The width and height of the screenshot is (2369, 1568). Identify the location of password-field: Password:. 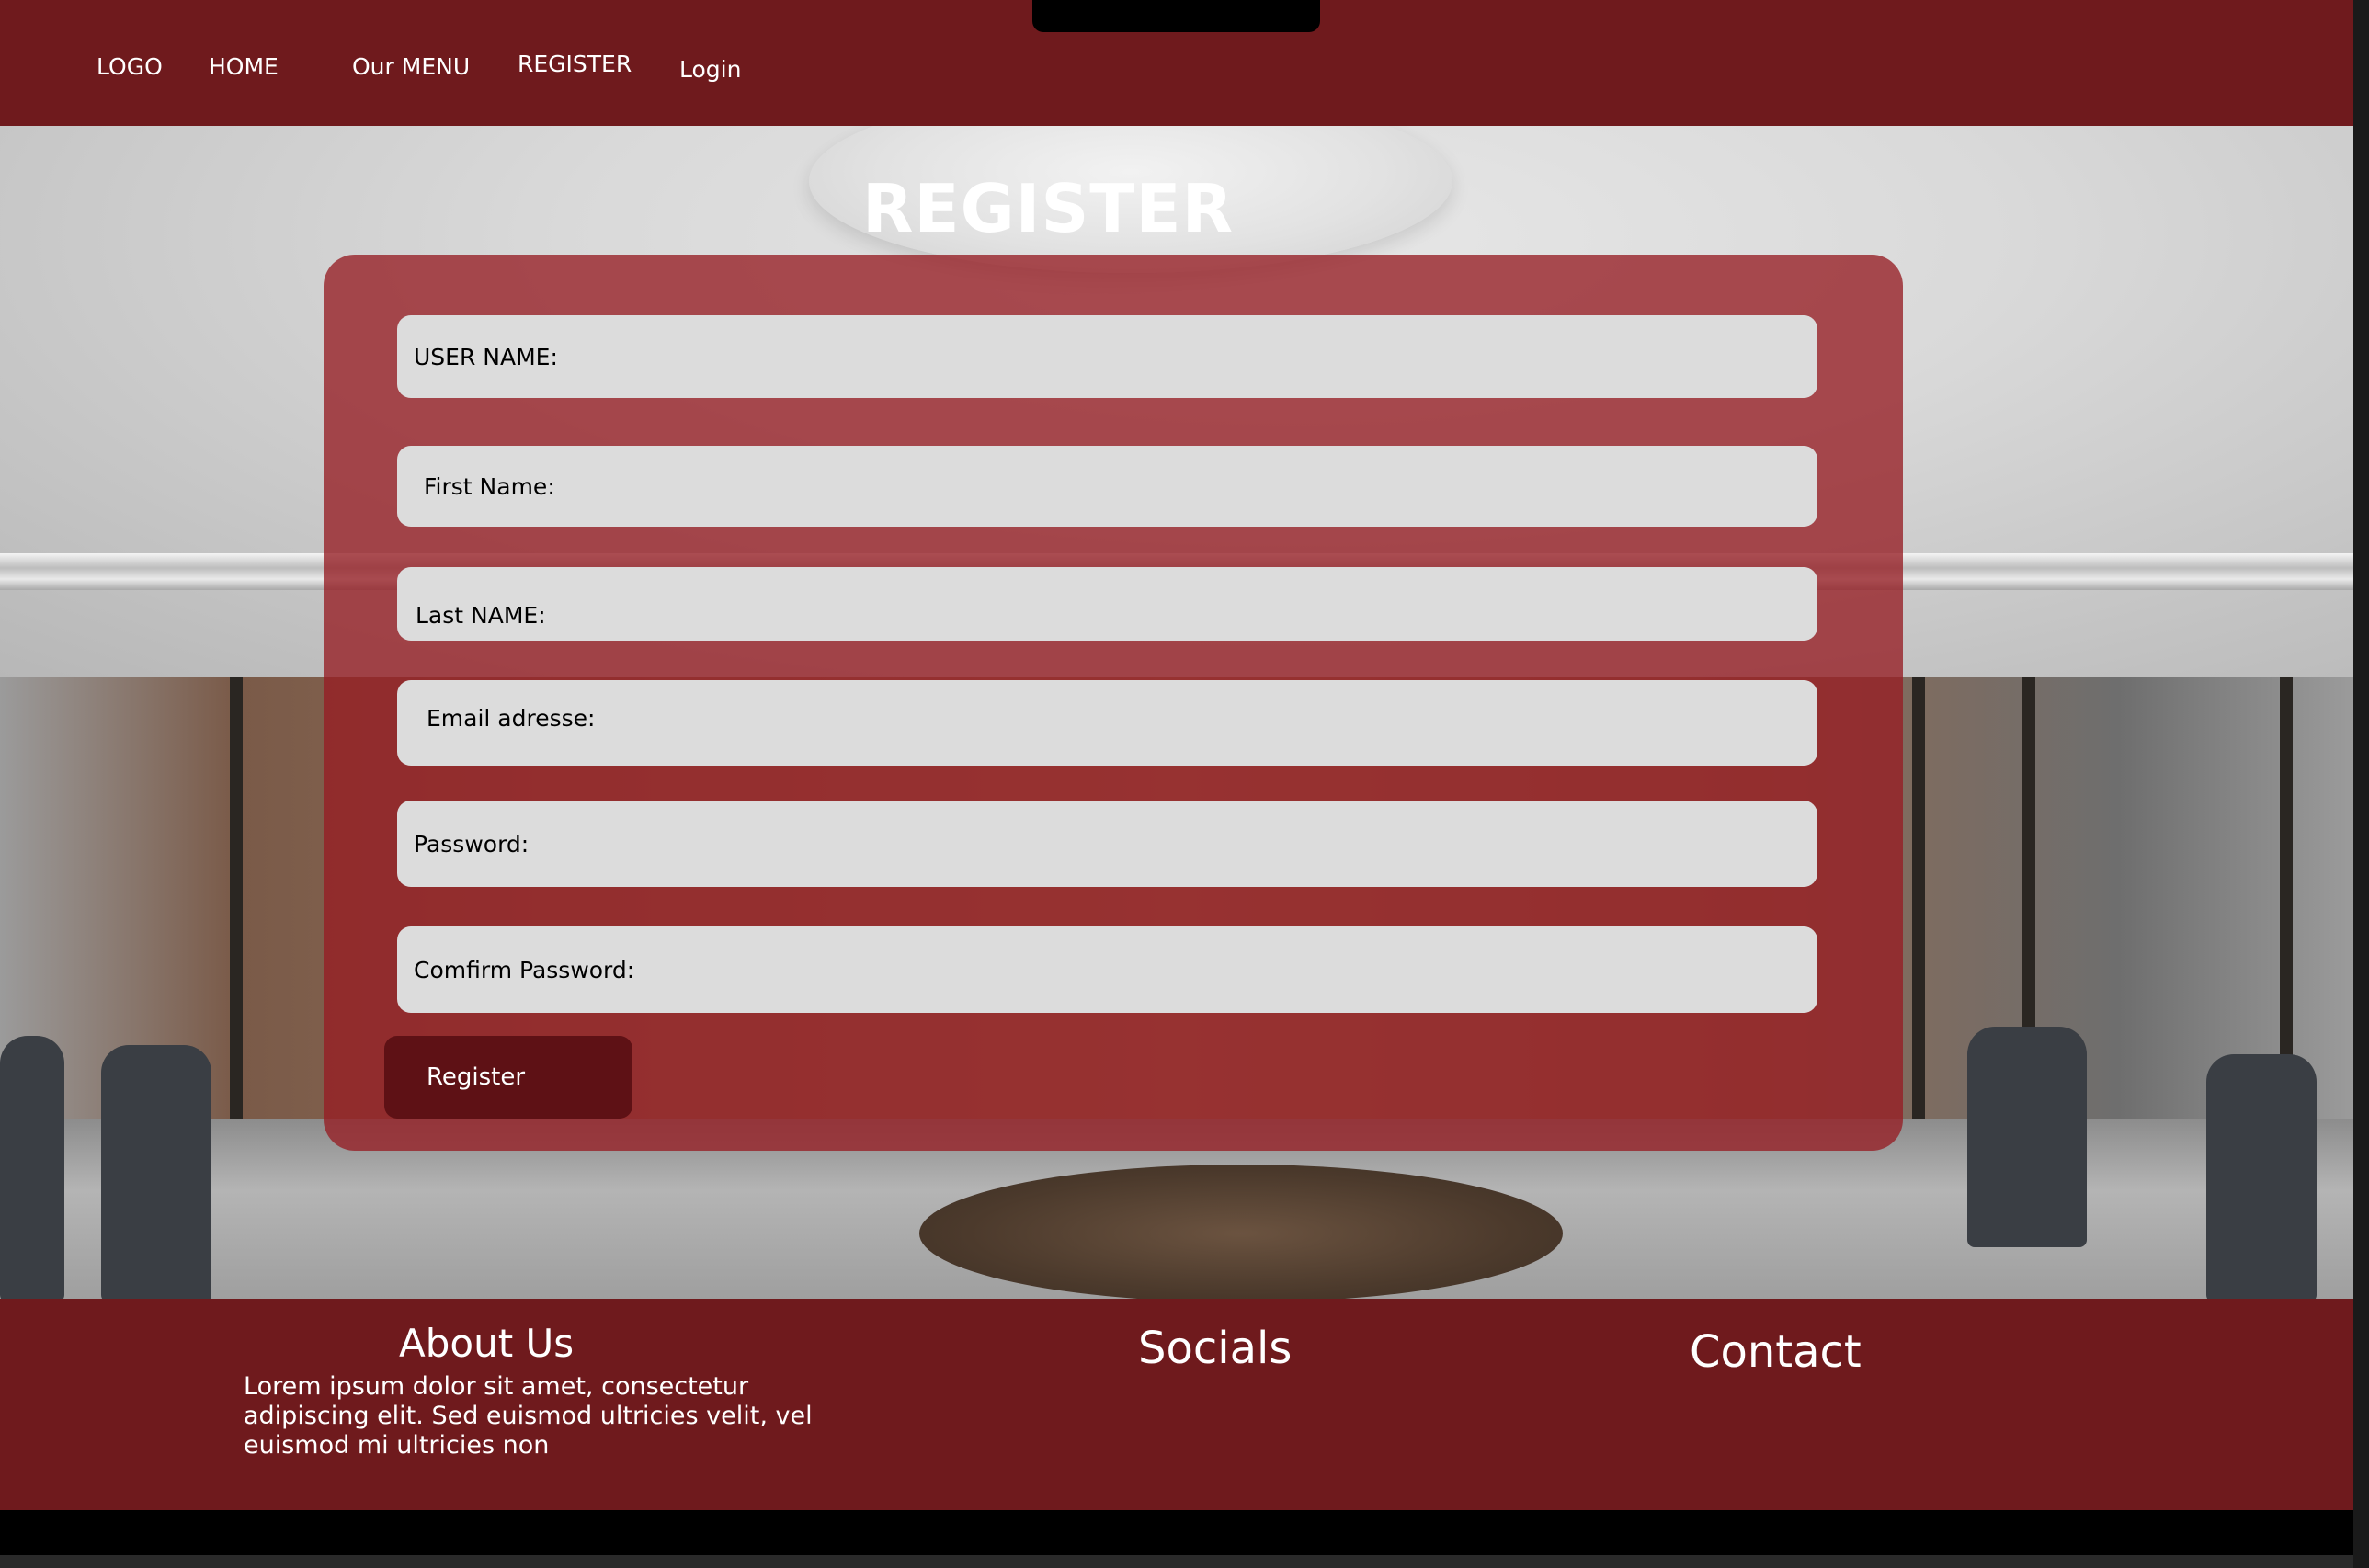
(1107, 844).